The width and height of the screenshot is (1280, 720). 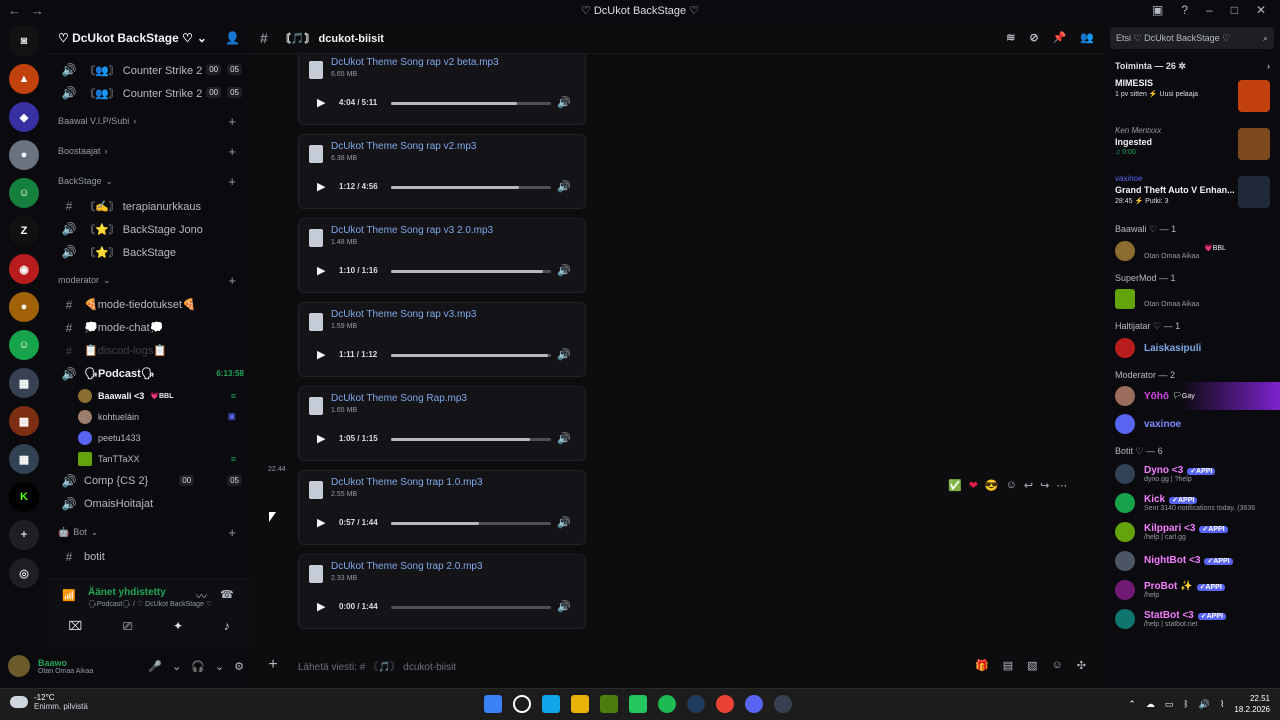 What do you see at coordinates (1209, 10) in the screenshot?
I see `minimize-icon: –` at bounding box center [1209, 10].